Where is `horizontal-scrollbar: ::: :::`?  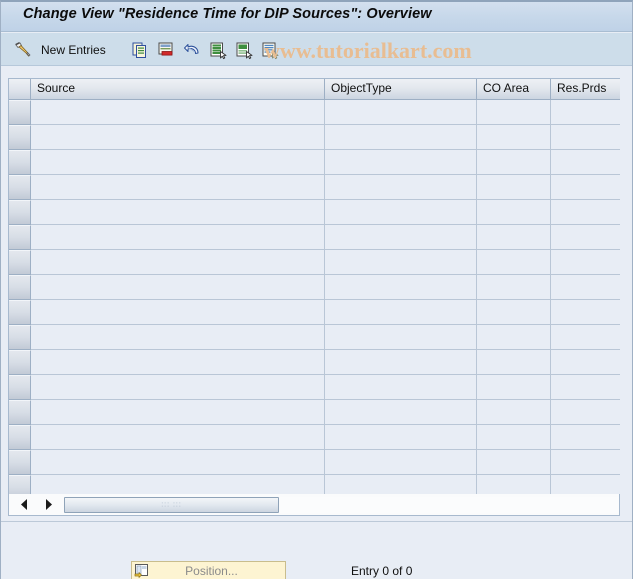
horizontal-scrollbar: ::: ::: is located at coordinates (314, 505).